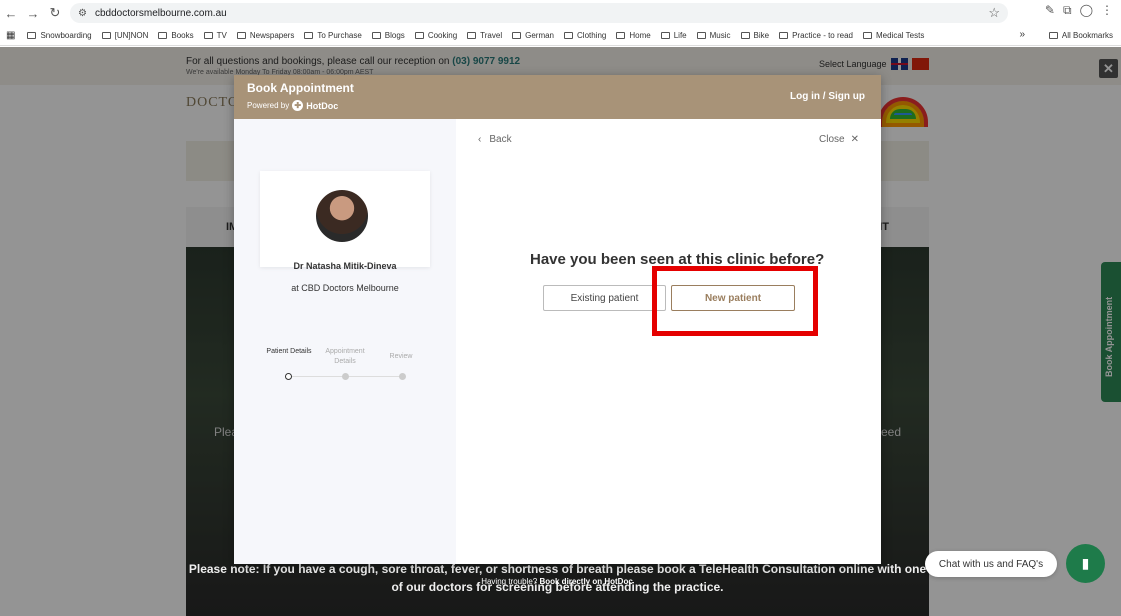  What do you see at coordinates (401, 356) in the screenshot?
I see `step-review: Review` at bounding box center [401, 356].